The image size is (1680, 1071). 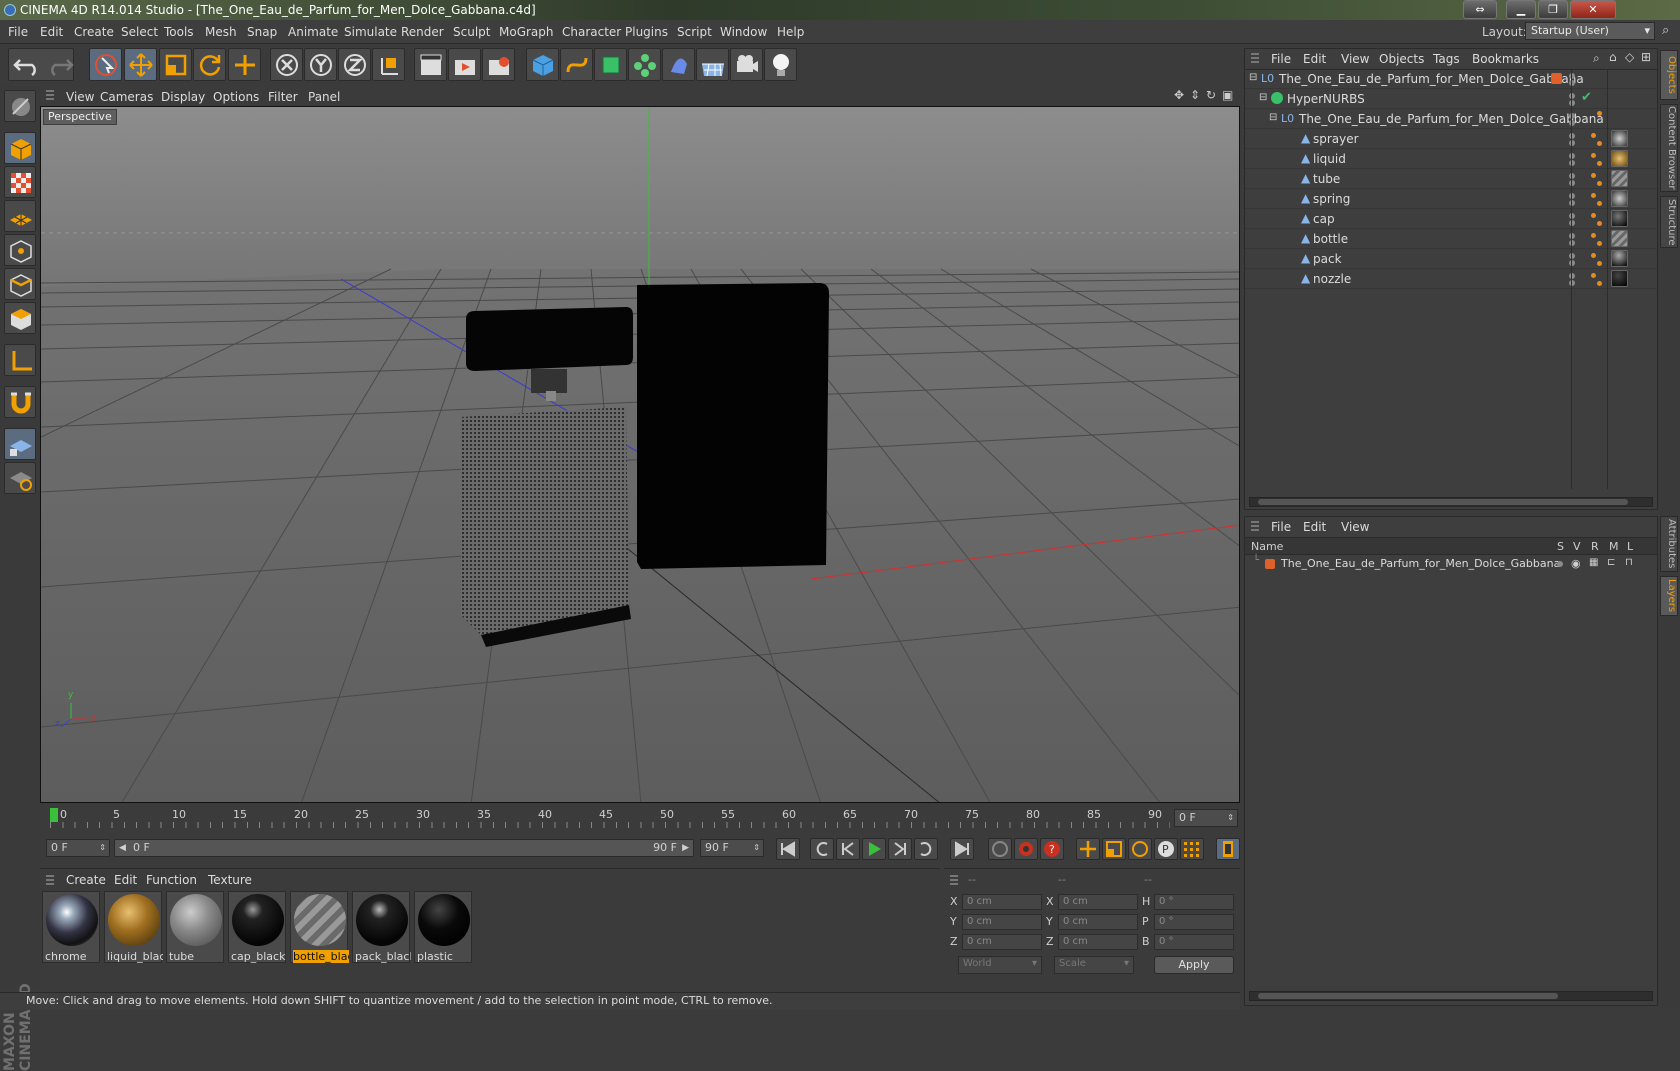 I want to click on material-tag-pack, so click(x=1619, y=258).